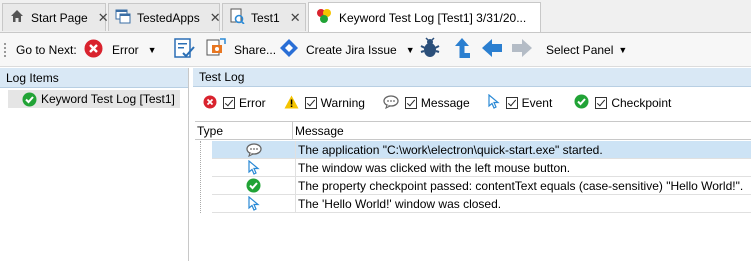 The image size is (751, 262). I want to click on passed-icon, so click(29, 99).